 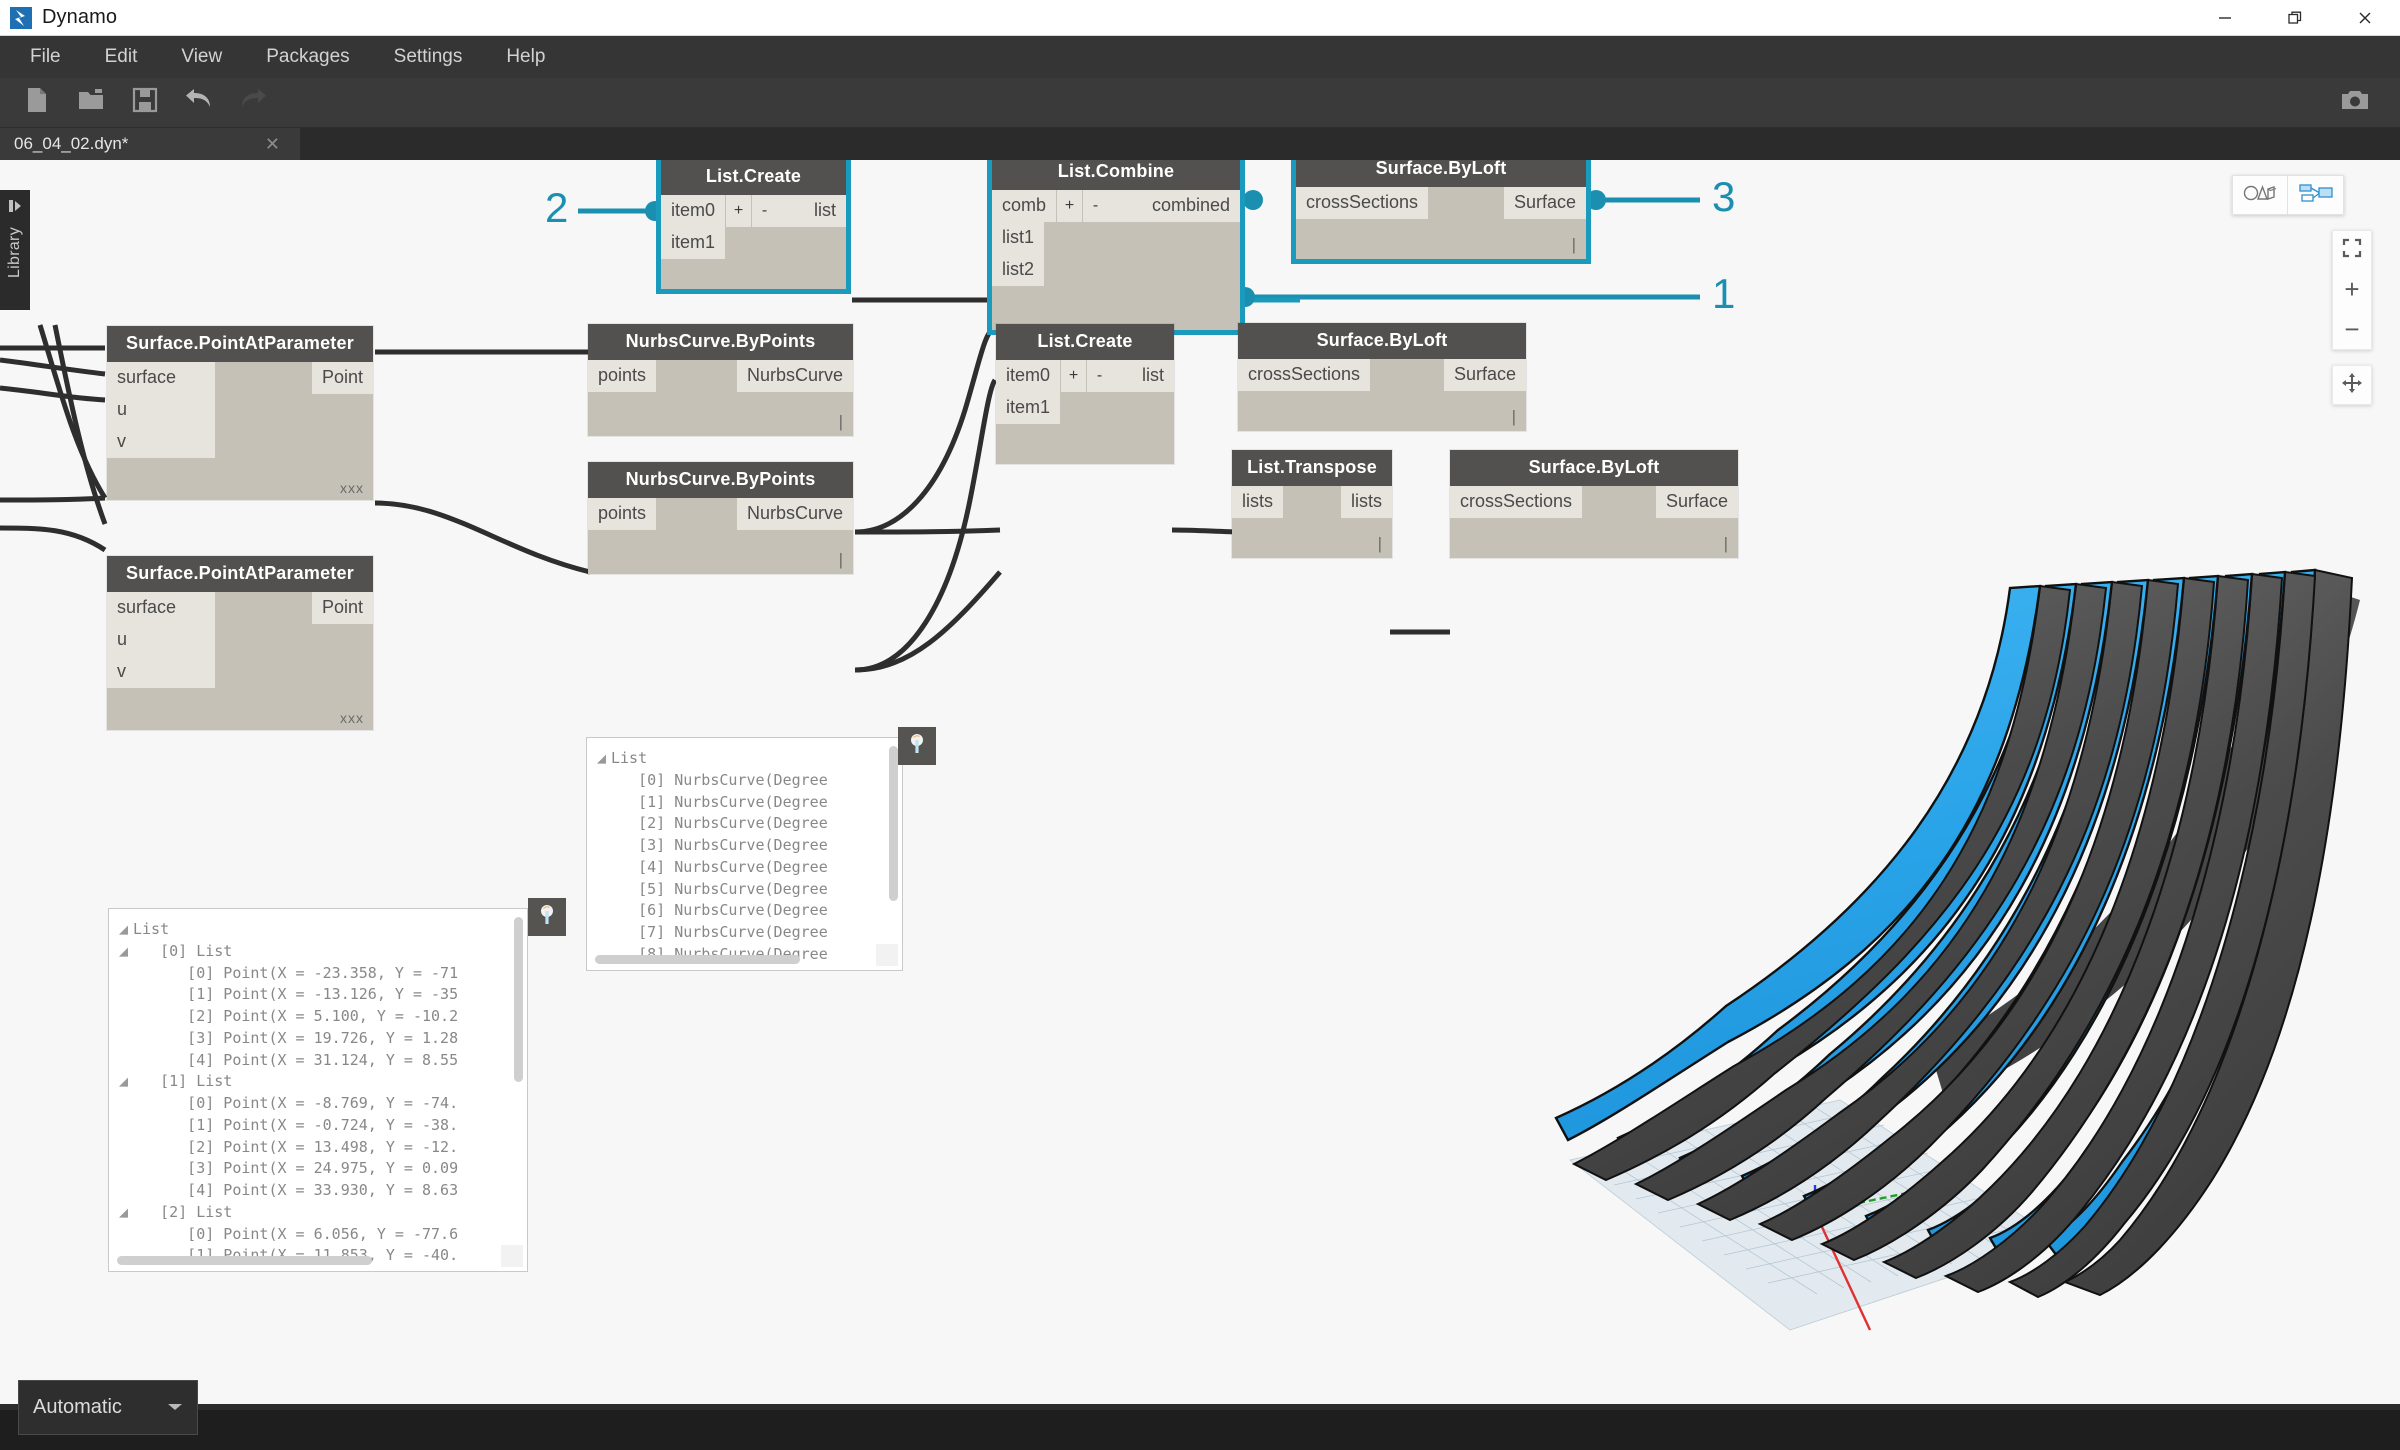 What do you see at coordinates (145, 103) in the screenshot?
I see `save-file-button` at bounding box center [145, 103].